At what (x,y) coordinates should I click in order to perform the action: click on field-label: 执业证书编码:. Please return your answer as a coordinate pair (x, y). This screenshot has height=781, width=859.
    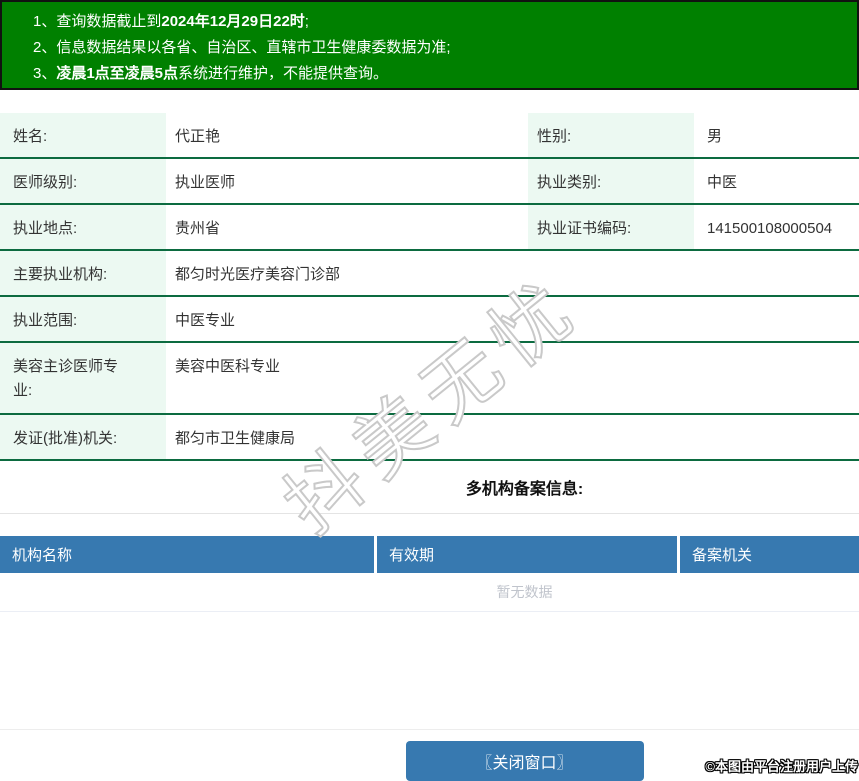
    Looking at the image, I should click on (584, 228).